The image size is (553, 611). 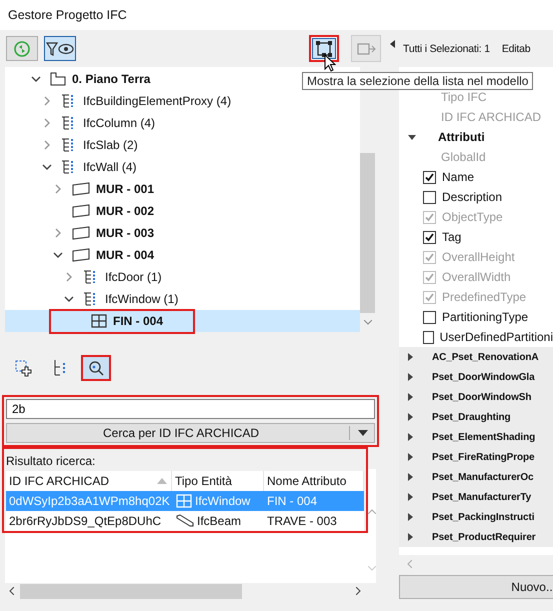 I want to click on results-label: Risultato ricerca:, so click(x=51, y=461).